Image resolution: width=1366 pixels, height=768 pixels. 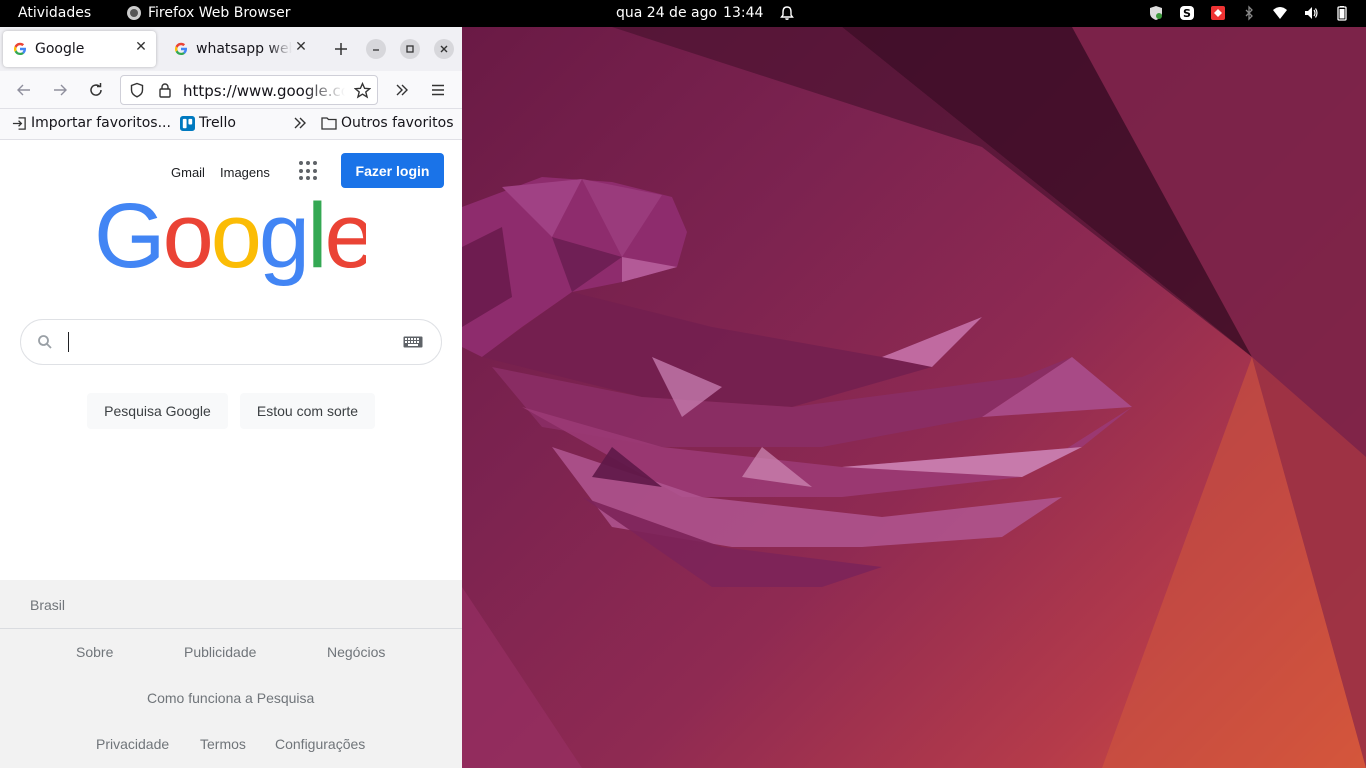 I want to click on new-tab-button, so click(x=341, y=49).